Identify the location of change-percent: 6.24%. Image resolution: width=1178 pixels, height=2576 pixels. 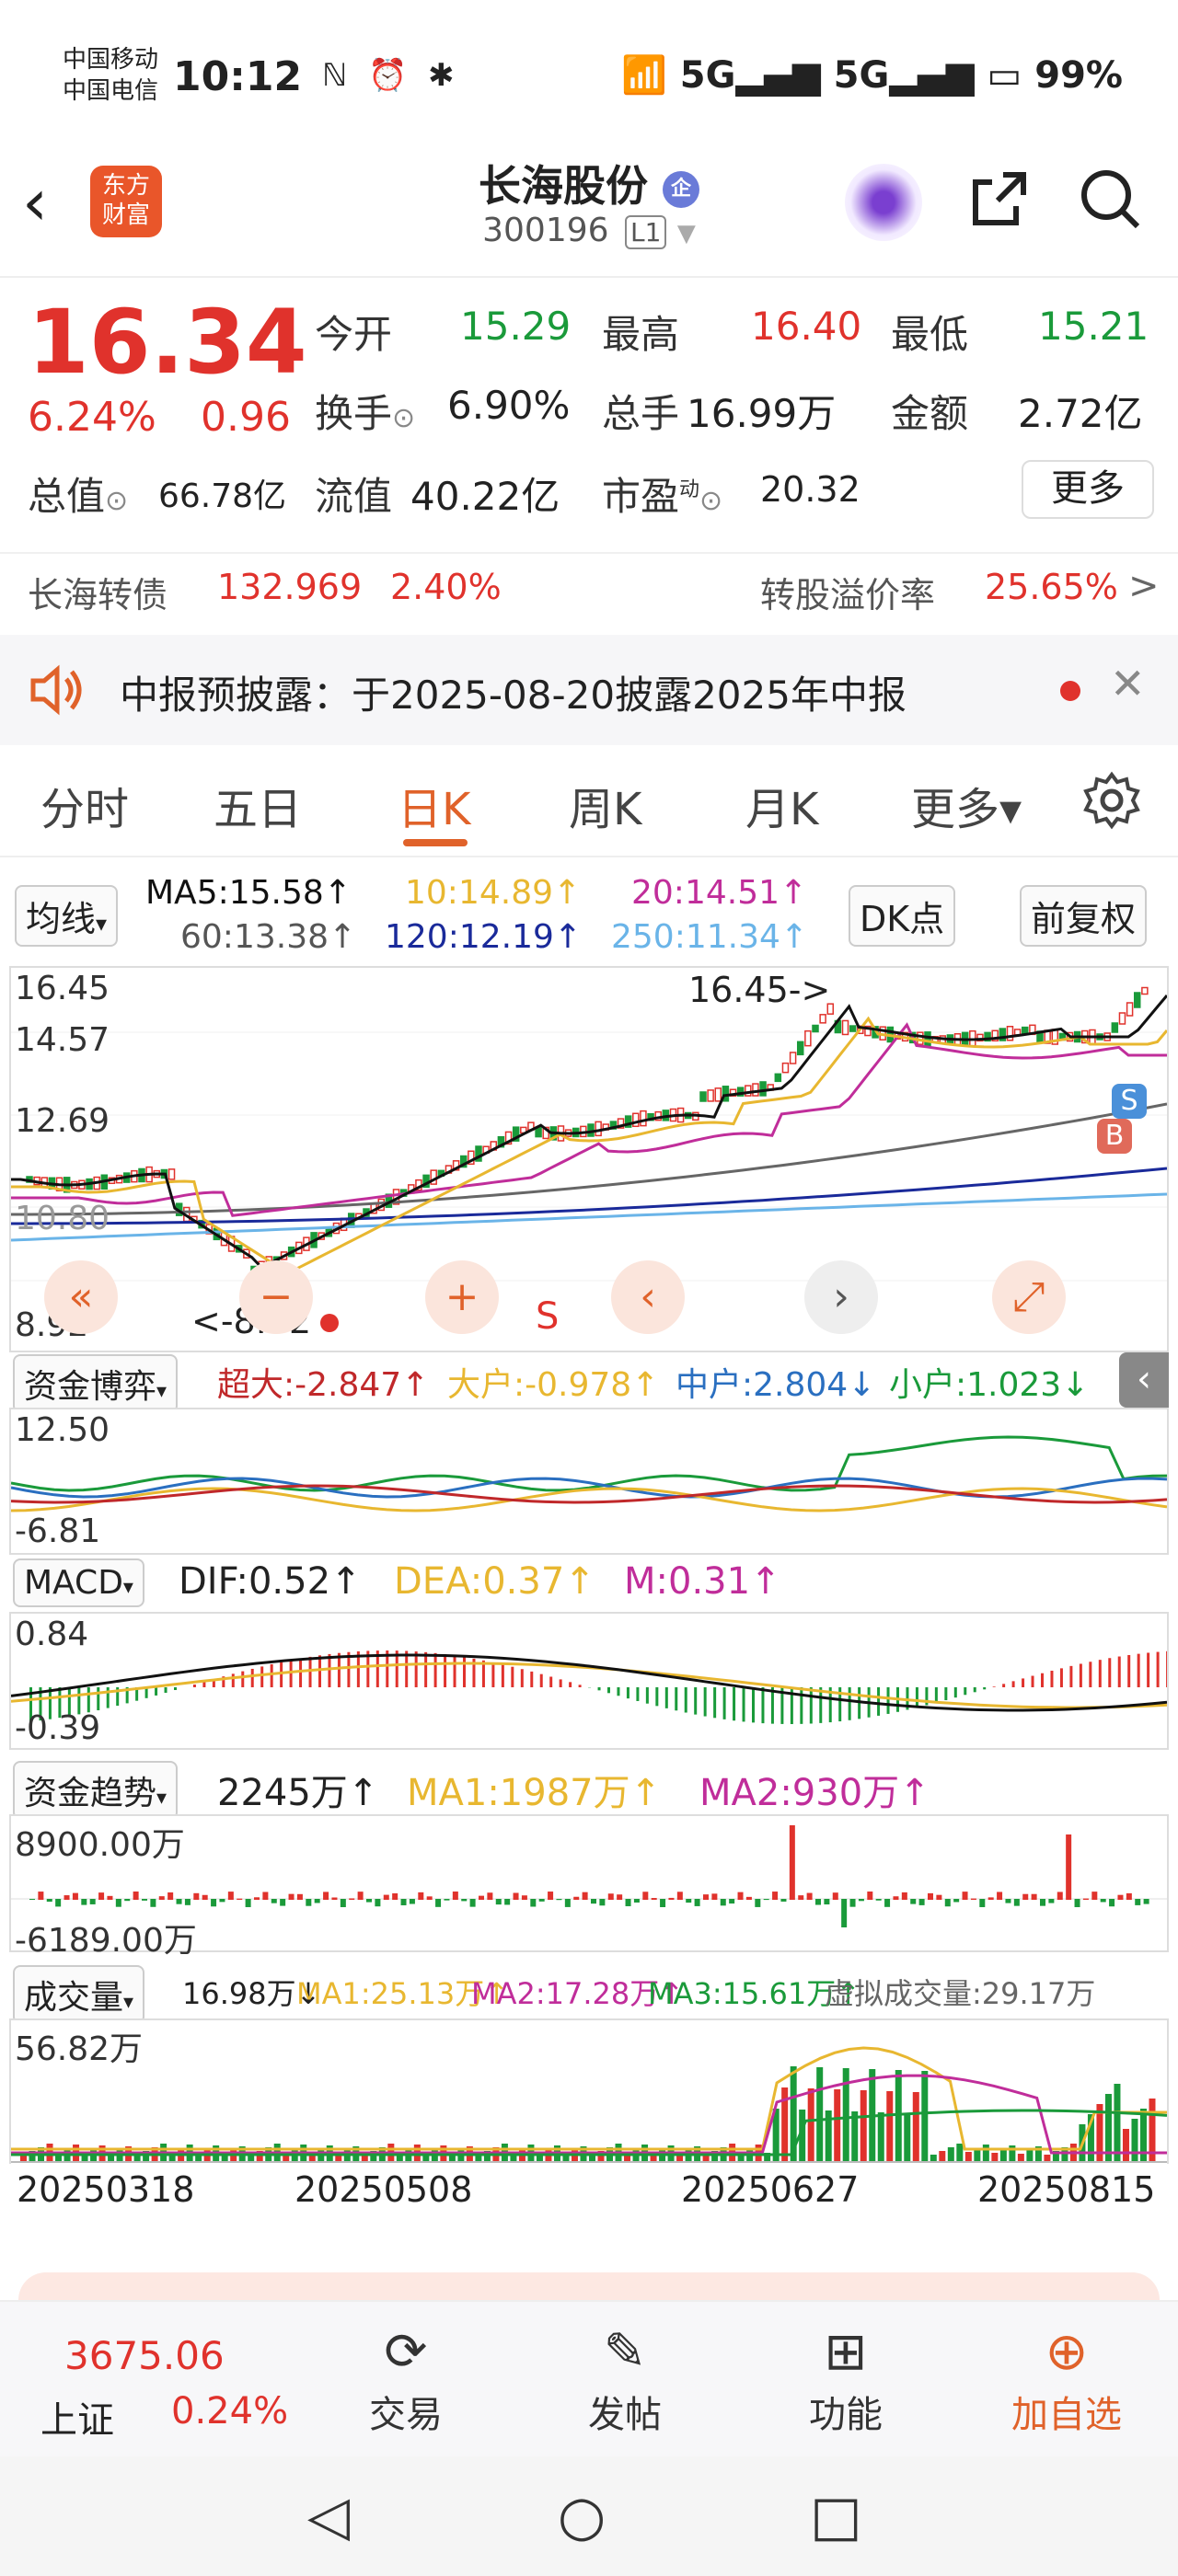
(92, 417).